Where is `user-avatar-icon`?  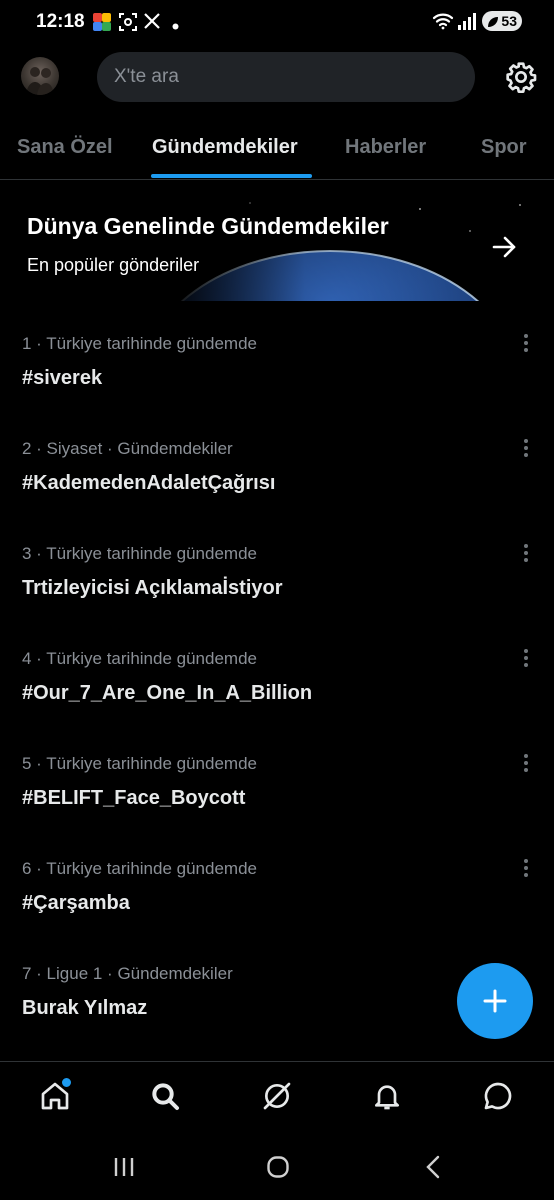 user-avatar-icon is located at coordinates (40, 81).